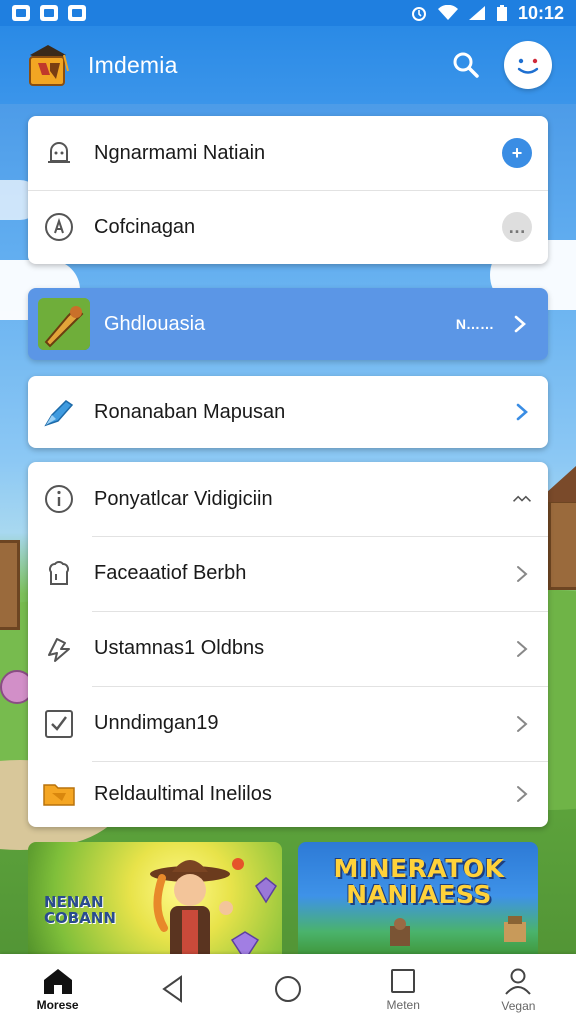 Image resolution: width=576 pixels, height=1024 pixels. Describe the element at coordinates (183, 793) in the screenshot. I see `item-label: Reldaultimal Inelilos` at that location.